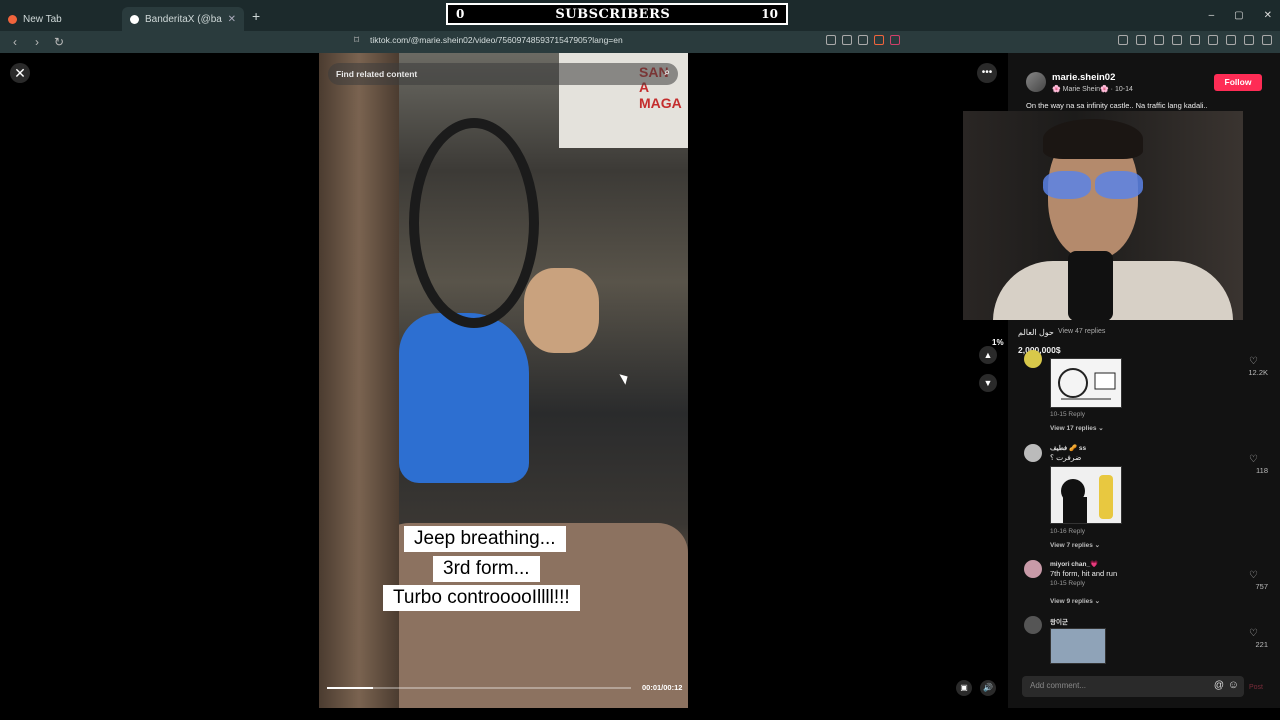 Image resolution: width=1280 pixels, height=720 pixels. I want to click on webcam-shirt, so click(1113, 290).